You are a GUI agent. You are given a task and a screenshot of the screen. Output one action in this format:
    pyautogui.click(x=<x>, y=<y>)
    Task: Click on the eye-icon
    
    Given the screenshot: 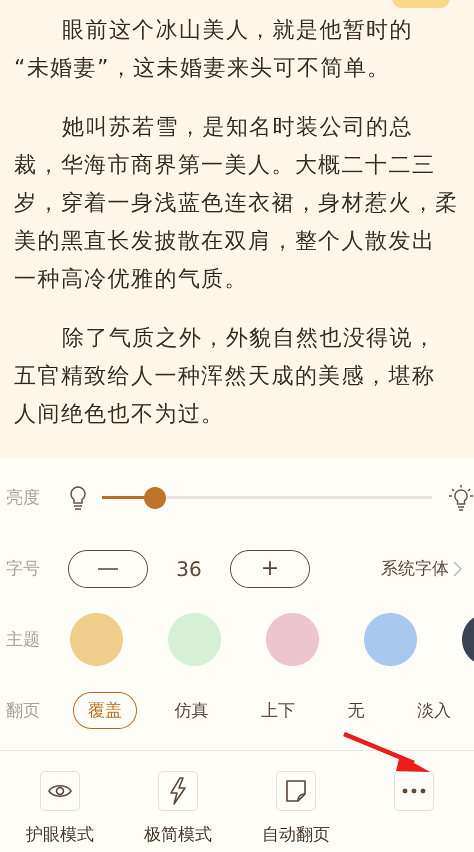 What is the action you would take?
    pyautogui.click(x=60, y=791)
    